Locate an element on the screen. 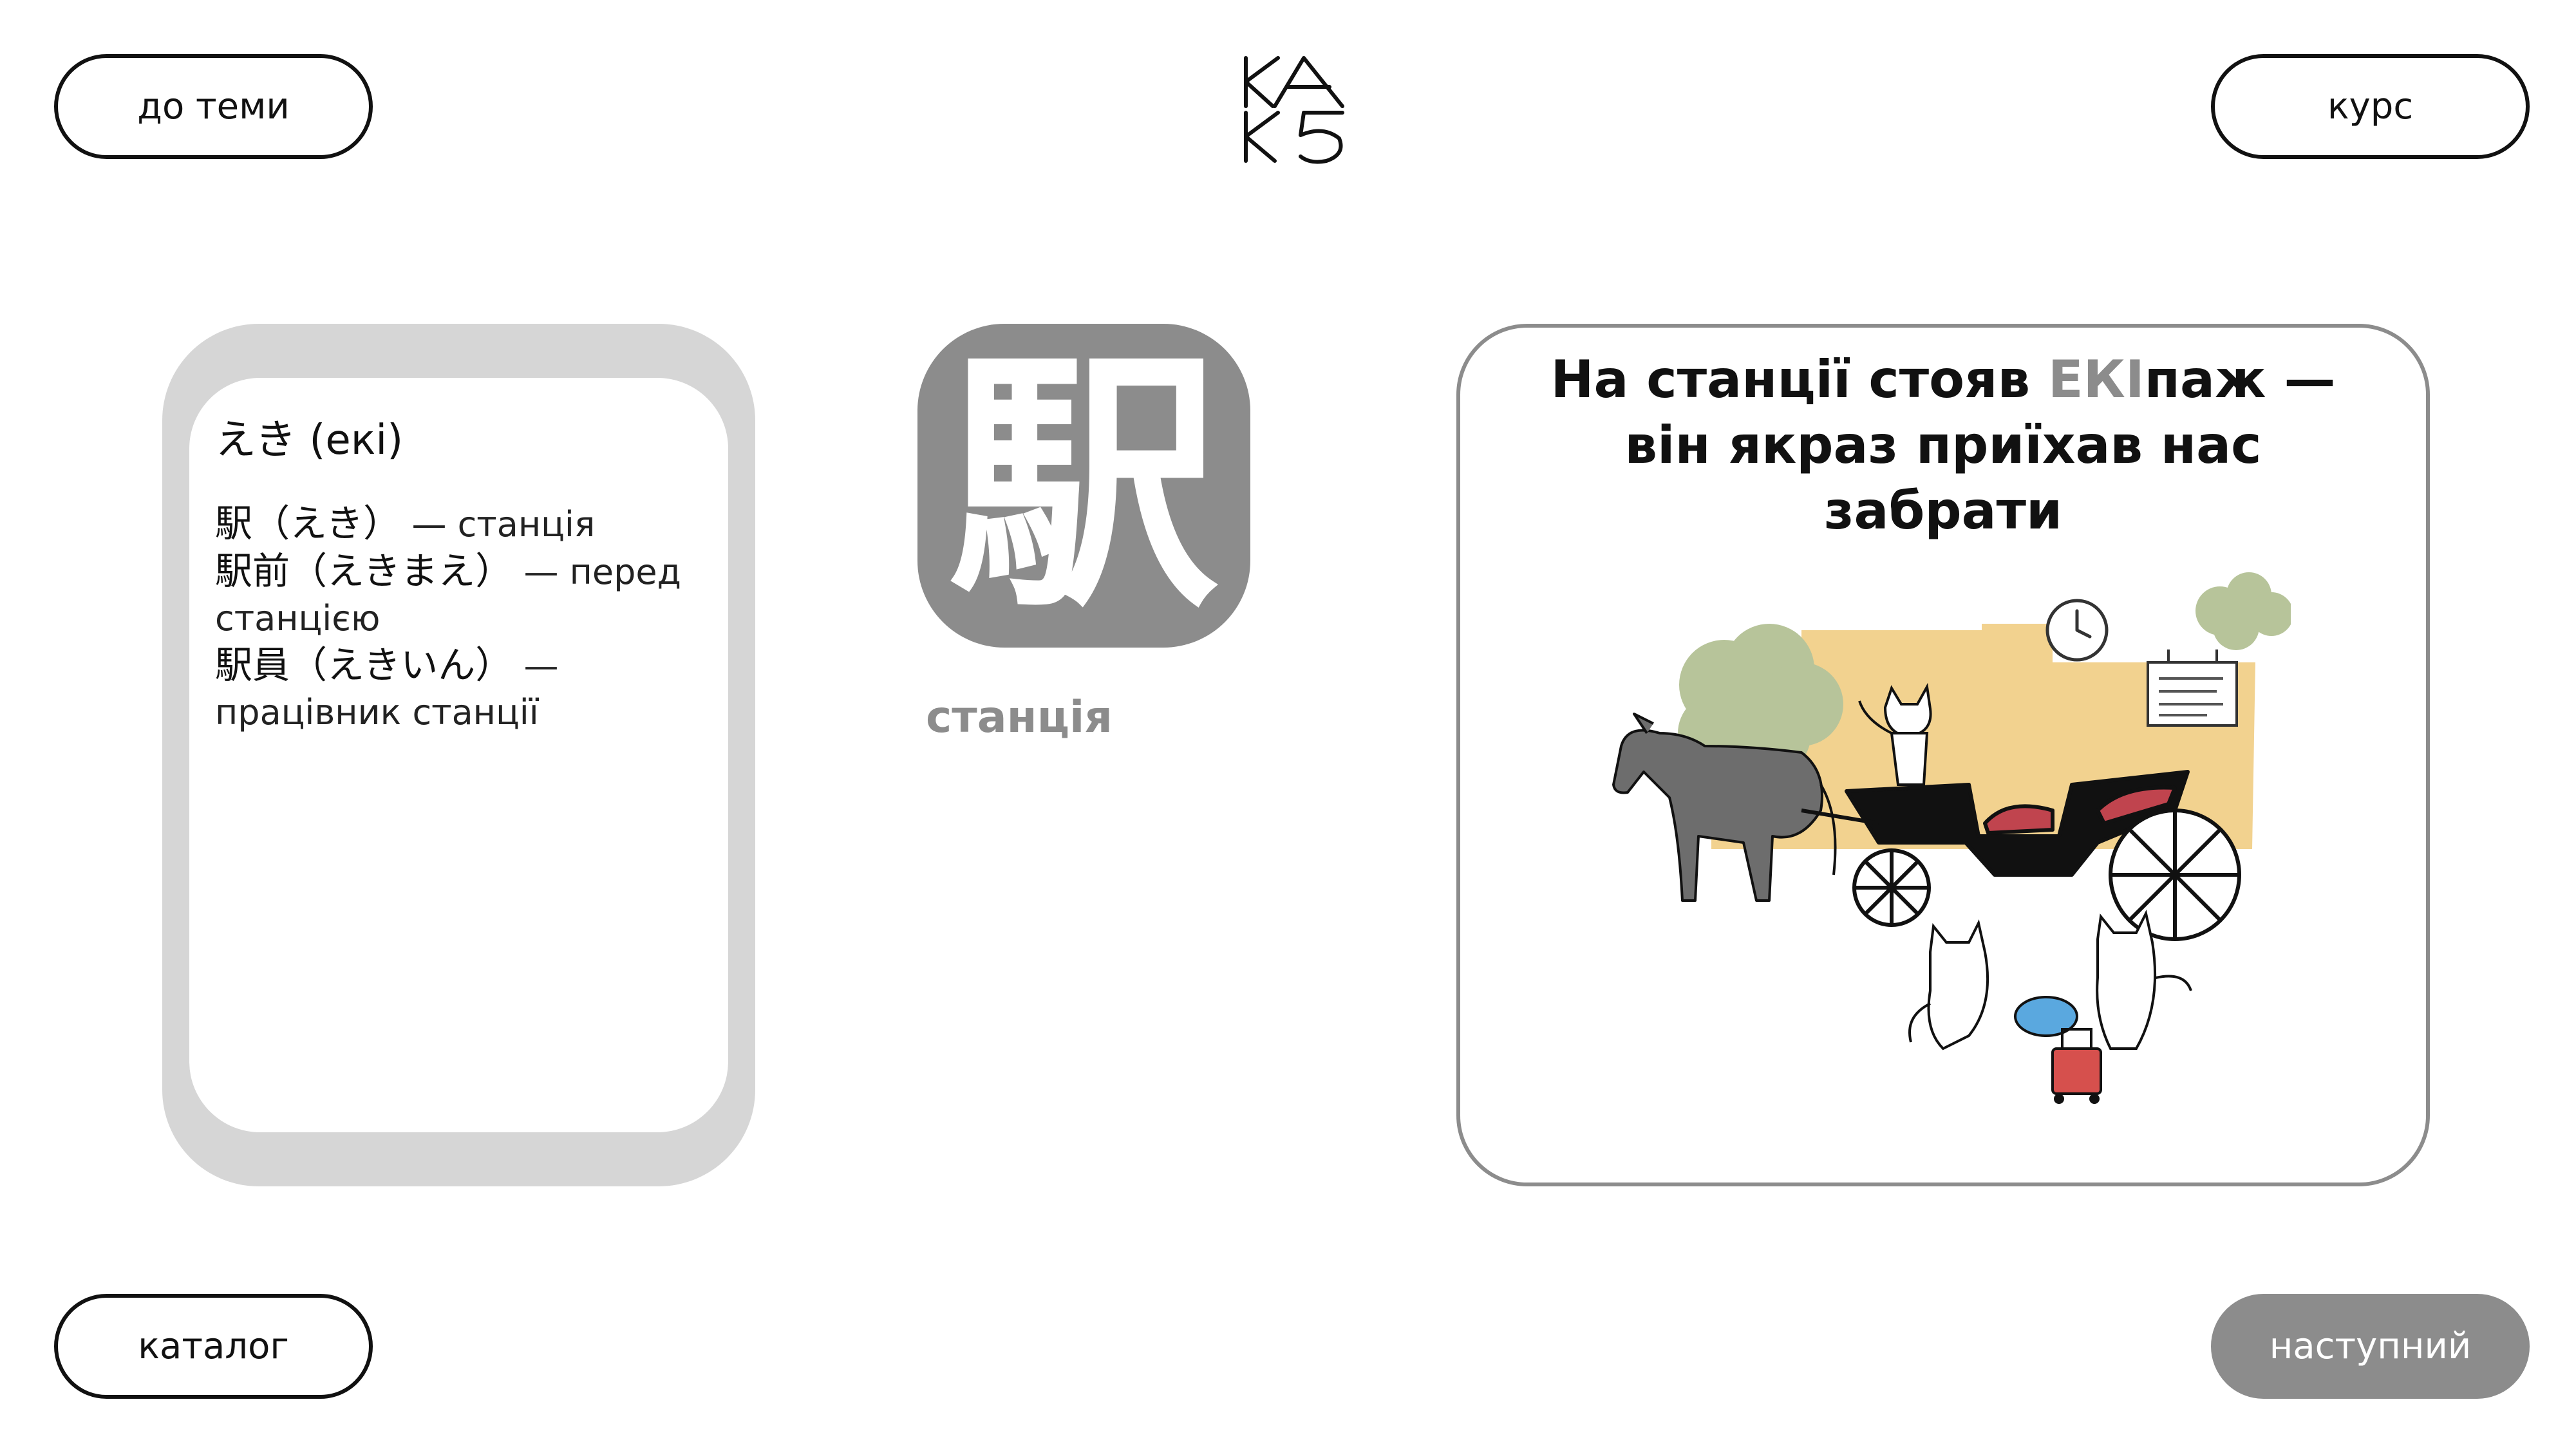 The width and height of the screenshot is (2576, 1449). next-button: наступний is located at coordinates (2370, 1346).